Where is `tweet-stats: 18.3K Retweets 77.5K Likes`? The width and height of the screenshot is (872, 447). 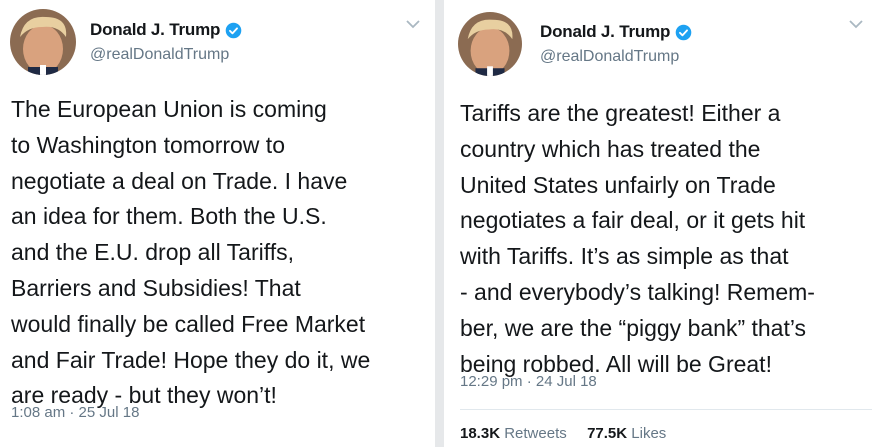 tweet-stats: 18.3K Retweets 77.5K Likes is located at coordinates (563, 433).